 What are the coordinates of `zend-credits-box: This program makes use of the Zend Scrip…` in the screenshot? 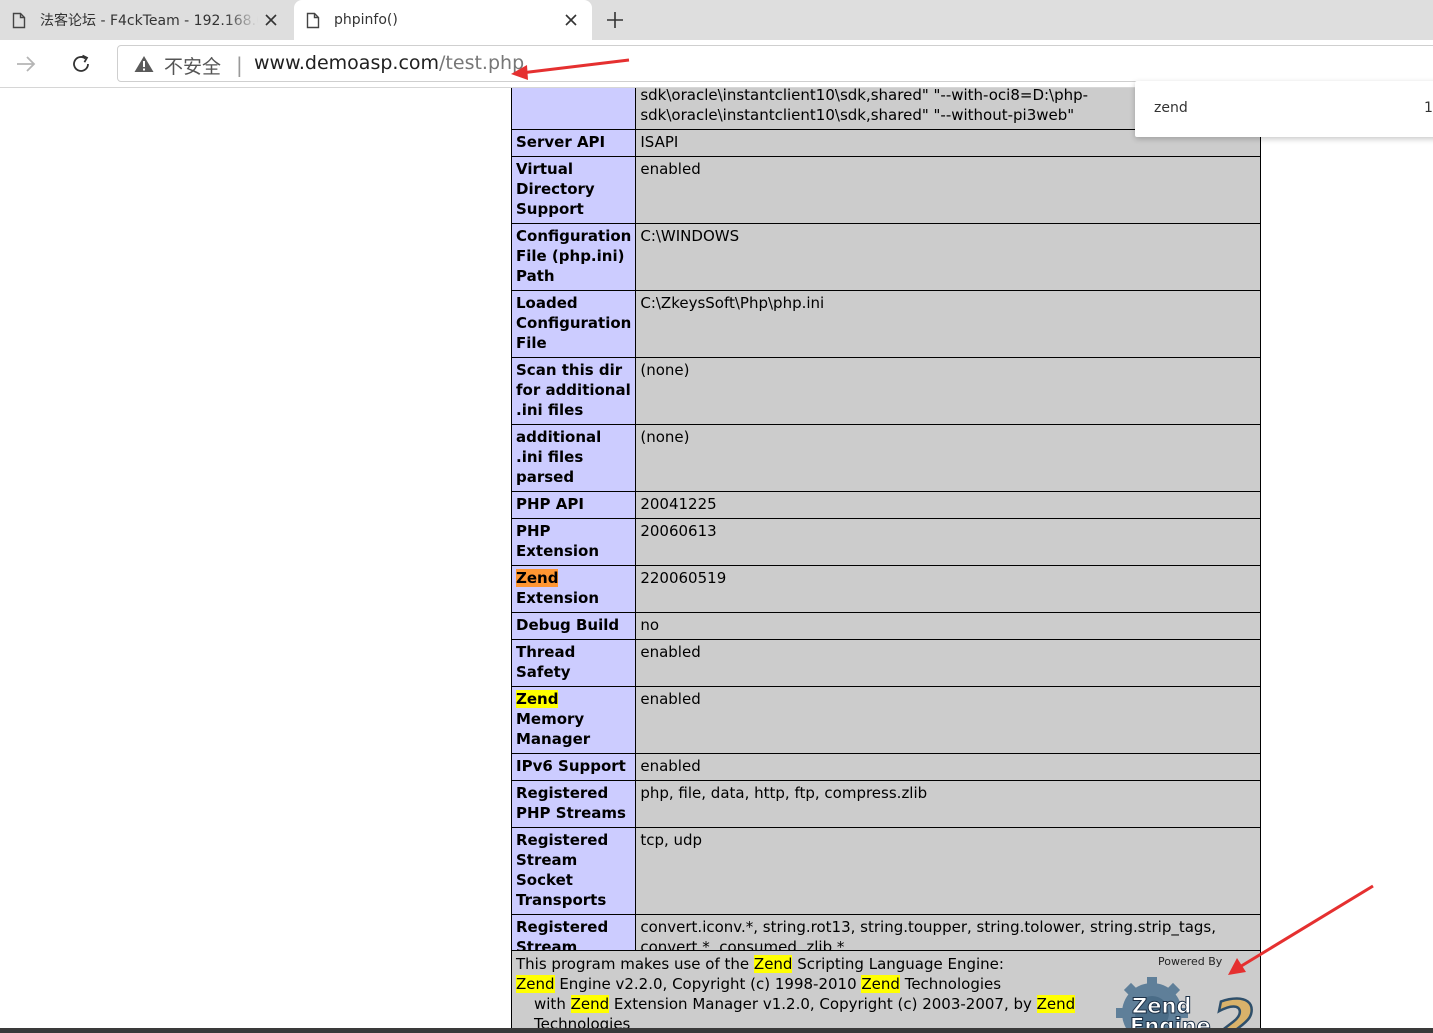 It's located at (886, 991).